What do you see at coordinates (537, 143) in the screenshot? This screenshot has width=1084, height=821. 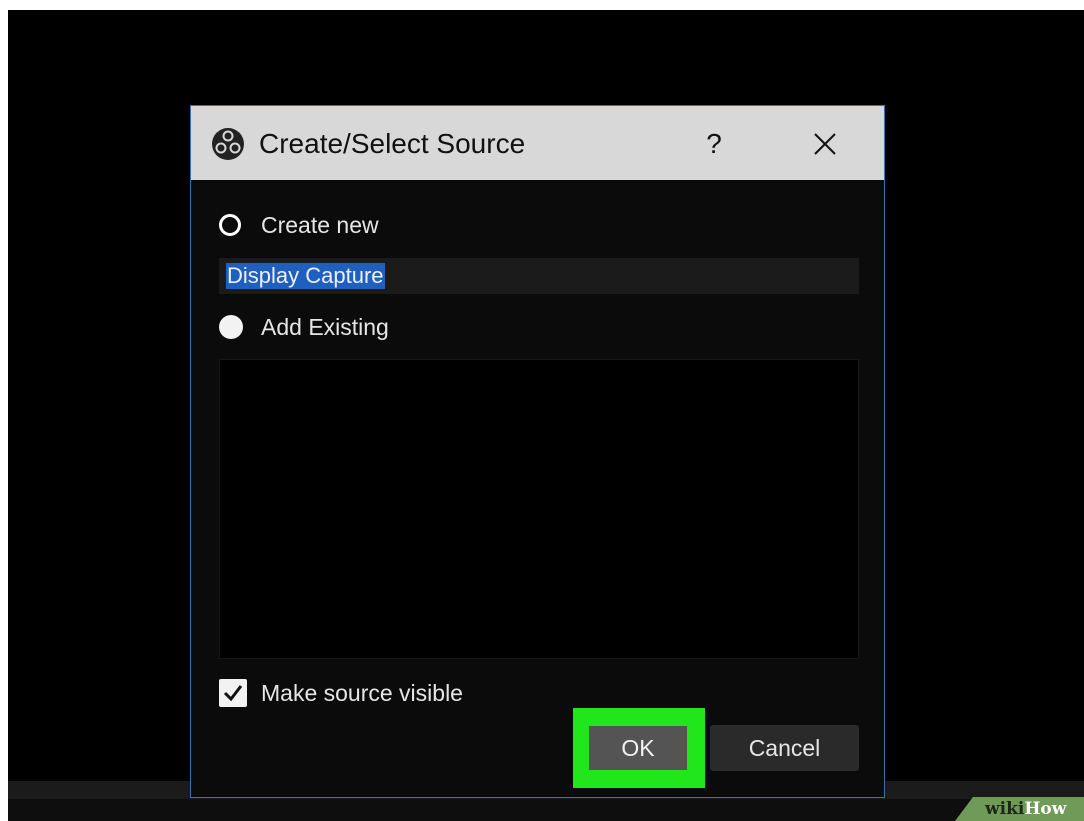 I see `dialog-titlebar: Create/Select Source ?` at bounding box center [537, 143].